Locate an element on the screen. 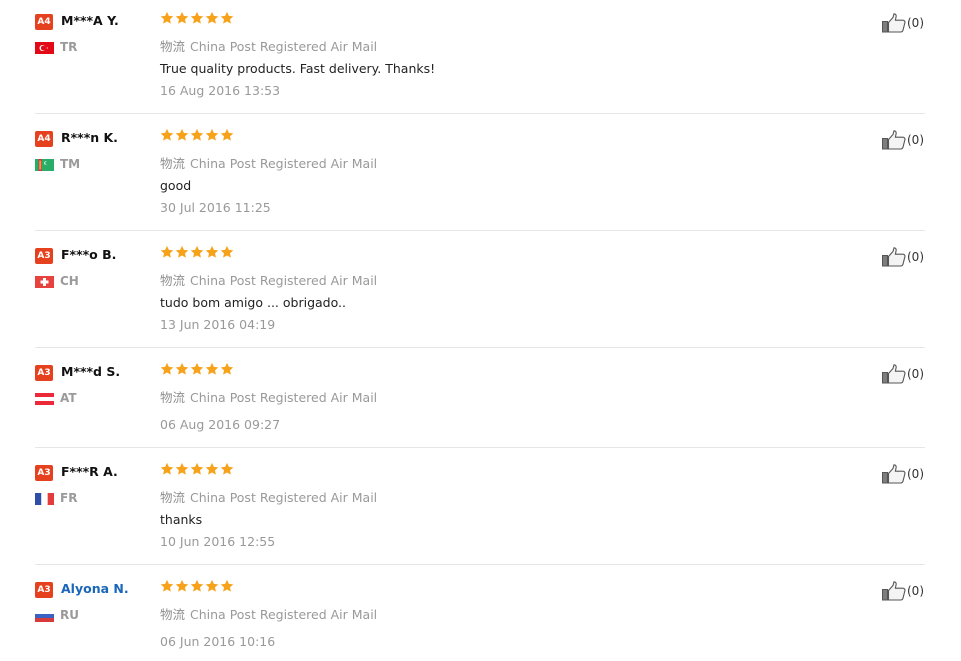 This screenshot has height=661, width=961. buyer-country: RU is located at coordinates (69, 615).